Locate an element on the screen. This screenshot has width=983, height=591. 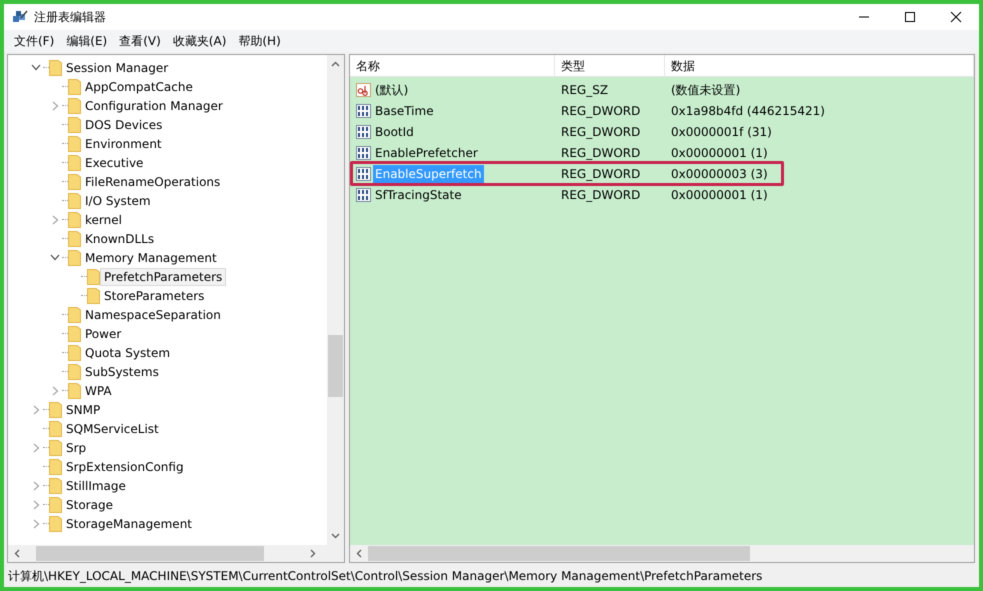
tree-item: kernel is located at coordinates (103, 219).